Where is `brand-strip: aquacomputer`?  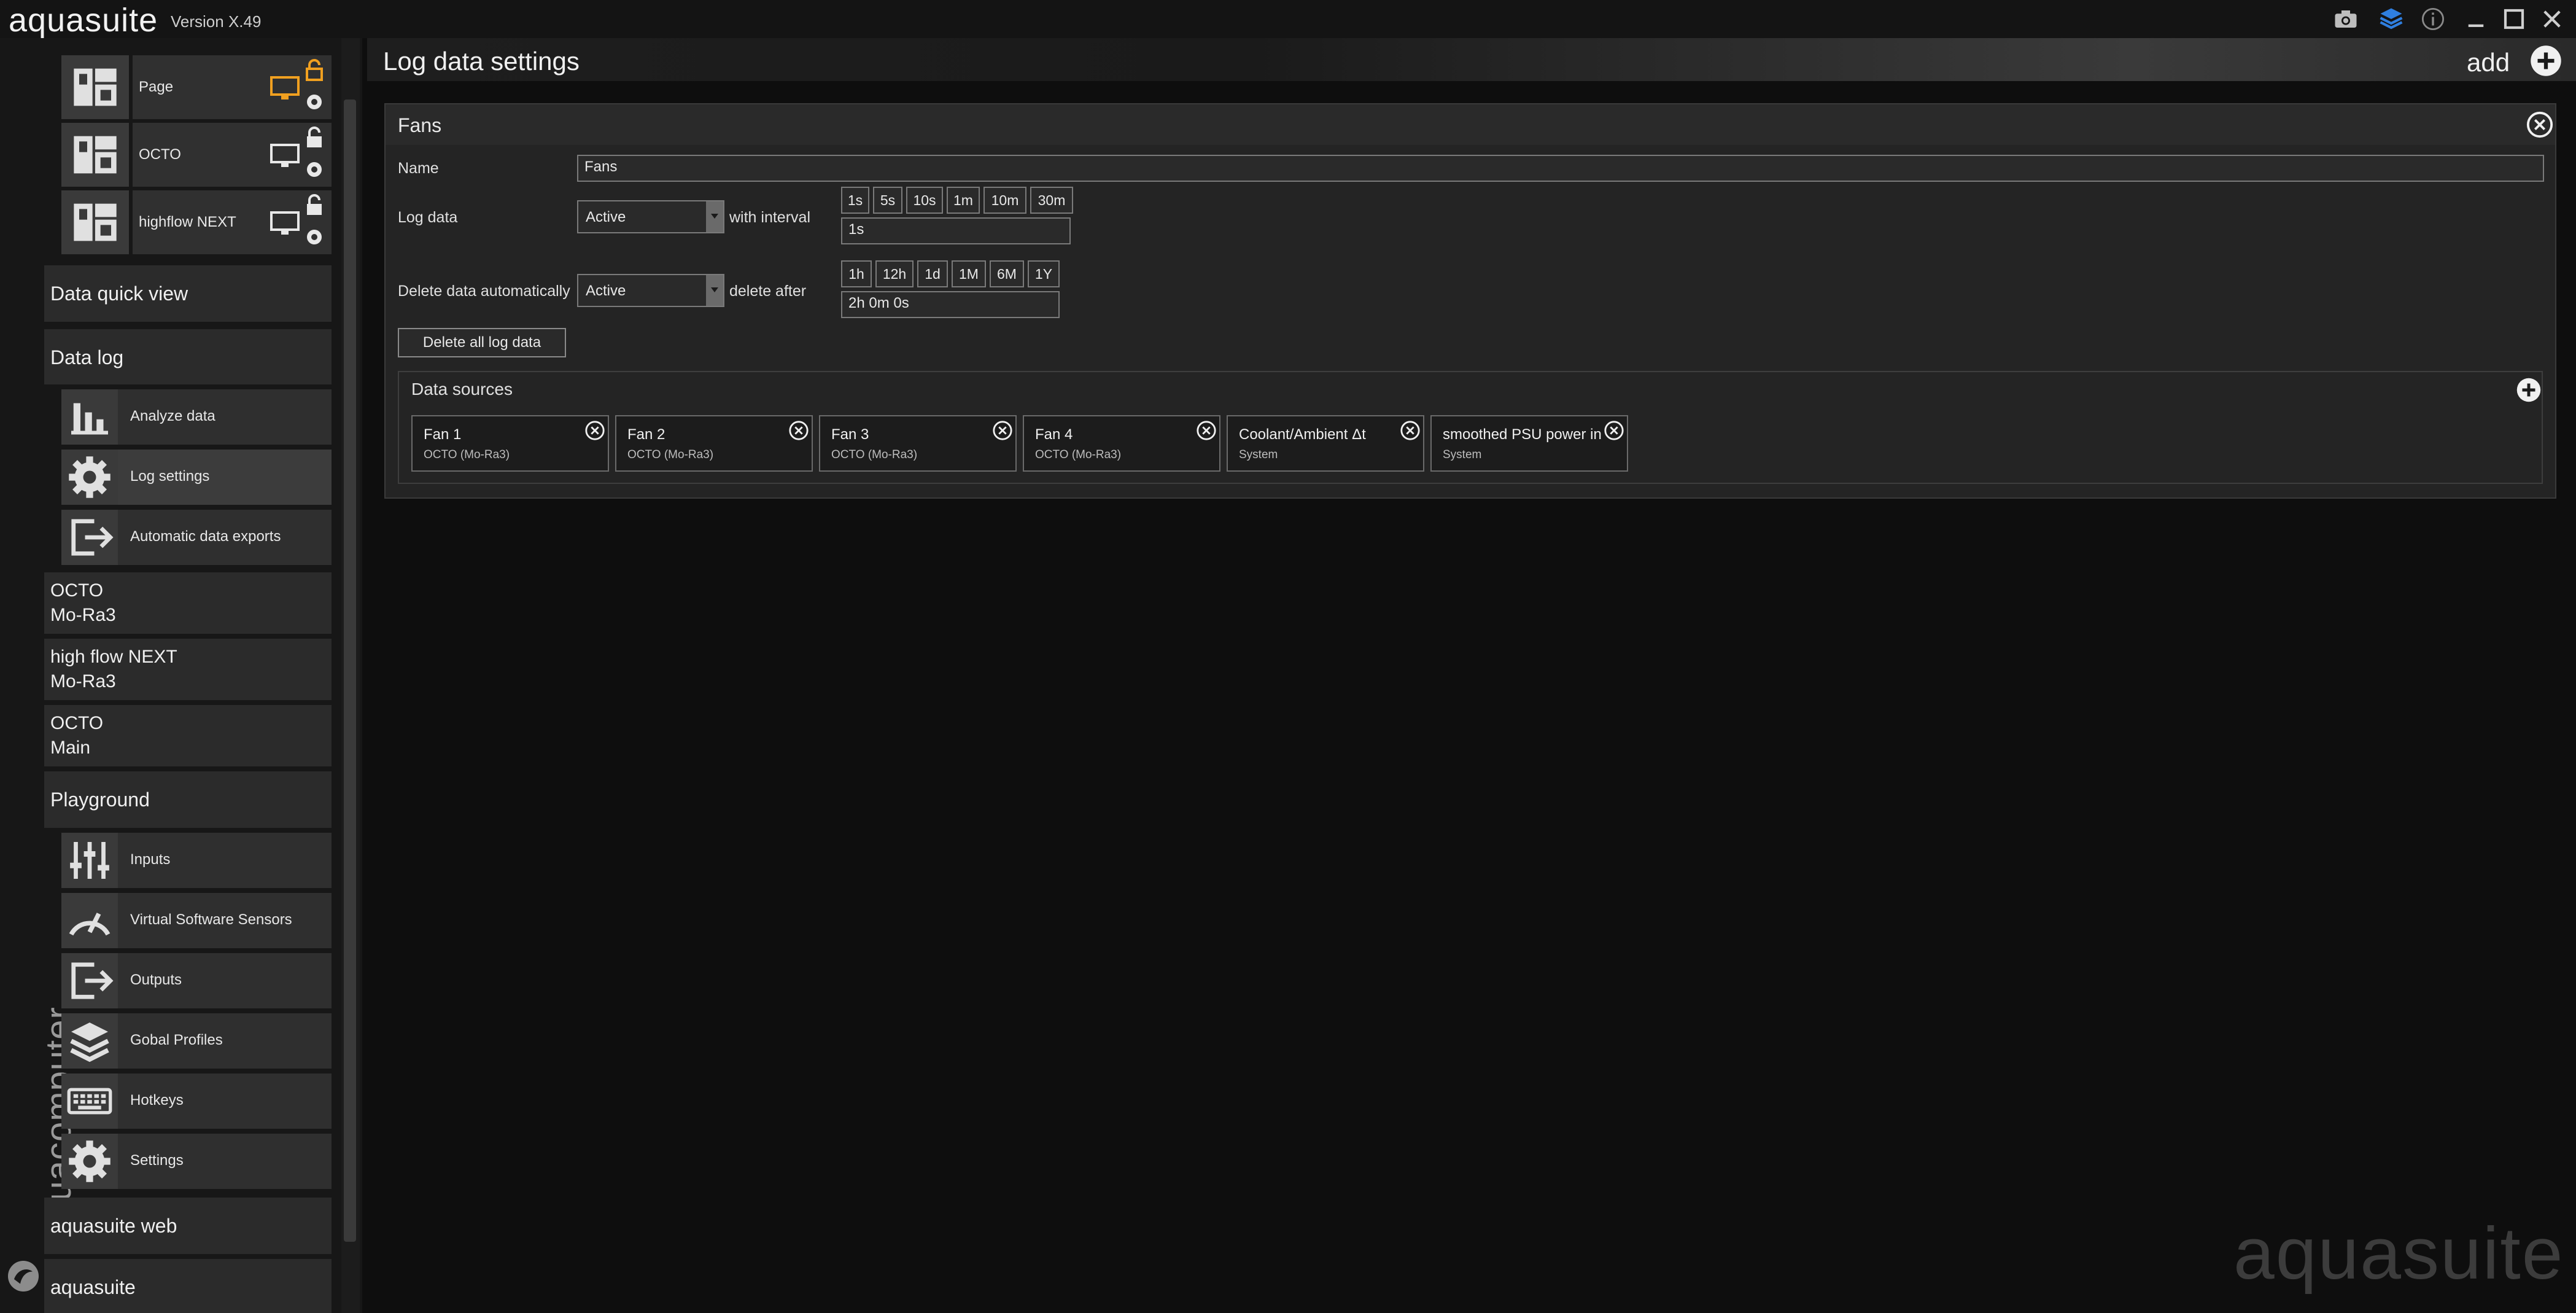
brand-strip: aquacomputer is located at coordinates (39, 675).